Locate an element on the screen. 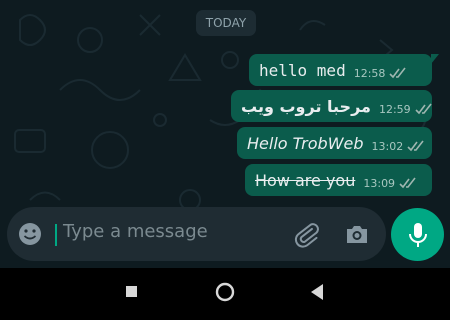 The image size is (450, 320). bubble-tail is located at coordinates (435, 59).